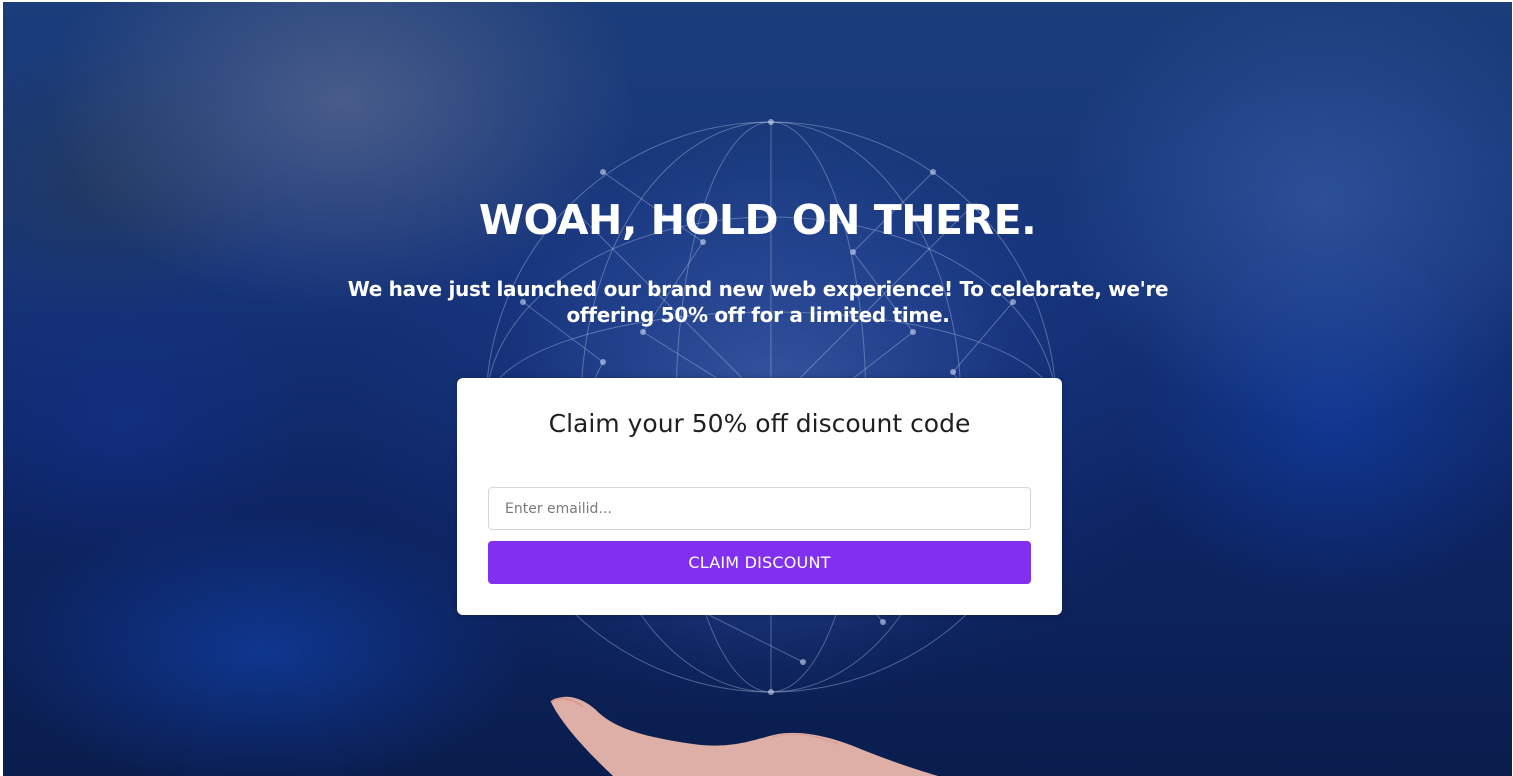 The height and width of the screenshot is (776, 1513). I want to click on claim-discount-button: CLAIM DISCOUNT, so click(759, 562).